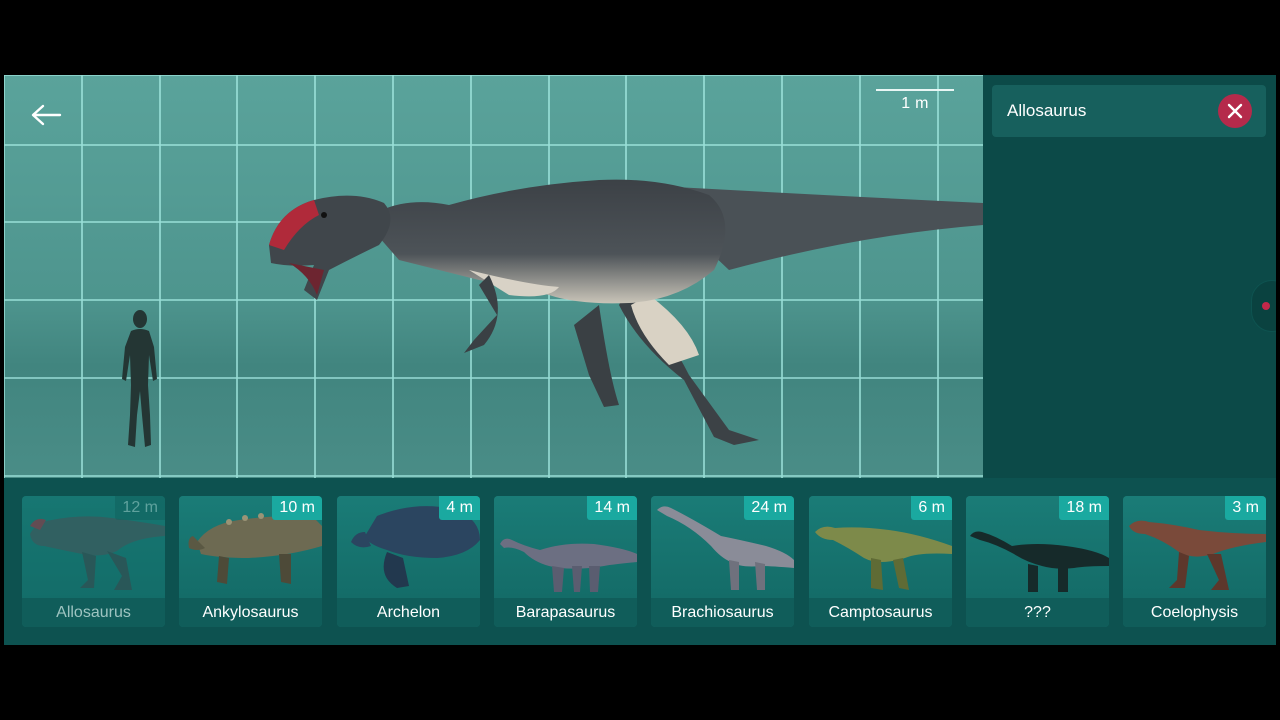  Describe the element at coordinates (93, 612) in the screenshot. I see `species-name-label: Allosaurus` at that location.